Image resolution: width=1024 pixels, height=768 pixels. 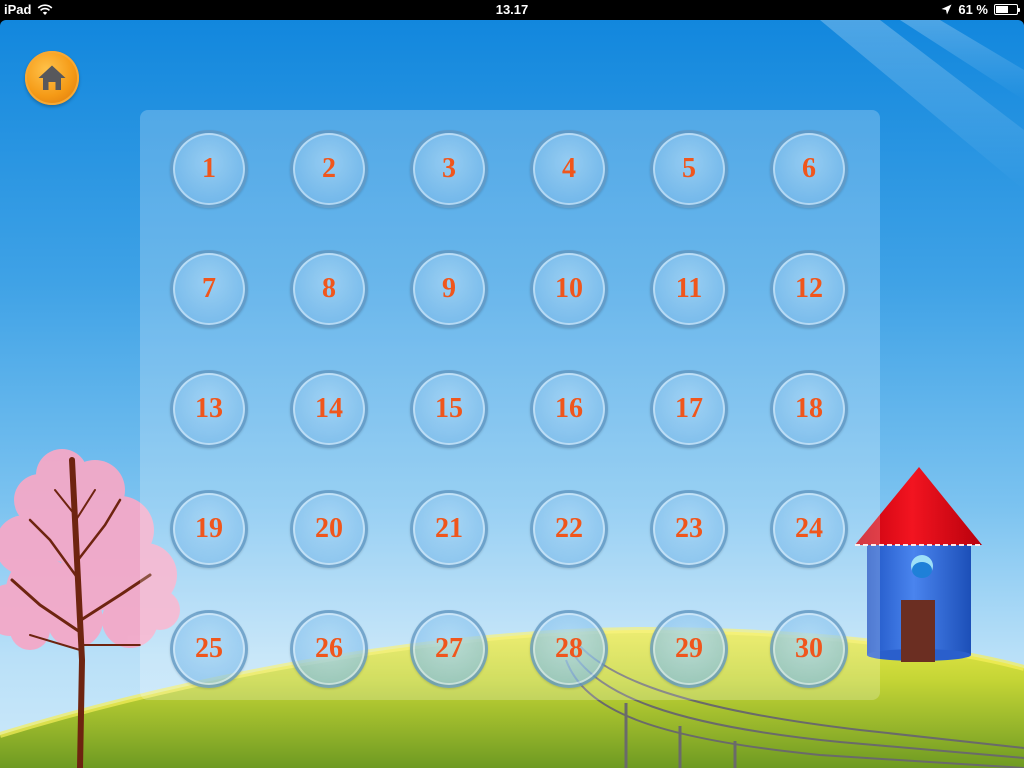 I want to click on level-button-28: 28, so click(x=569, y=649).